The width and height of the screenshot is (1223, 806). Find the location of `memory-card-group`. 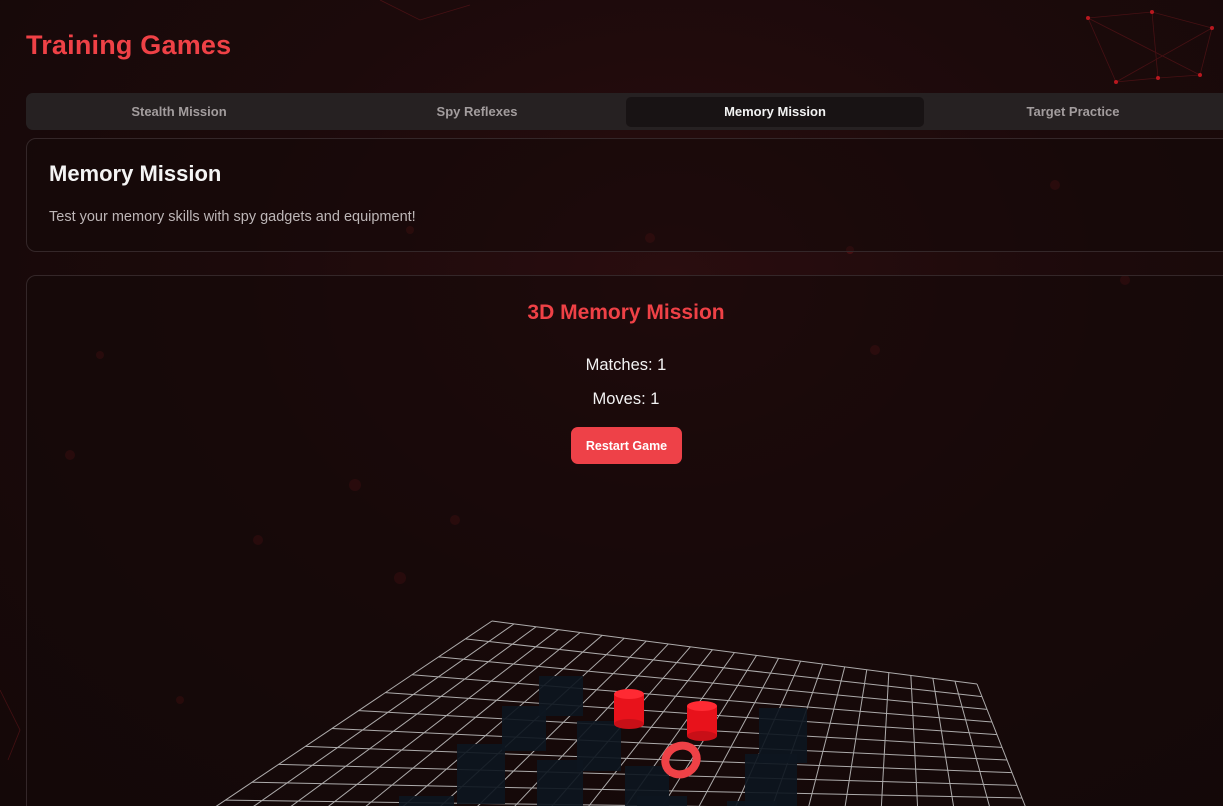

memory-card-group is located at coordinates (603, 741).